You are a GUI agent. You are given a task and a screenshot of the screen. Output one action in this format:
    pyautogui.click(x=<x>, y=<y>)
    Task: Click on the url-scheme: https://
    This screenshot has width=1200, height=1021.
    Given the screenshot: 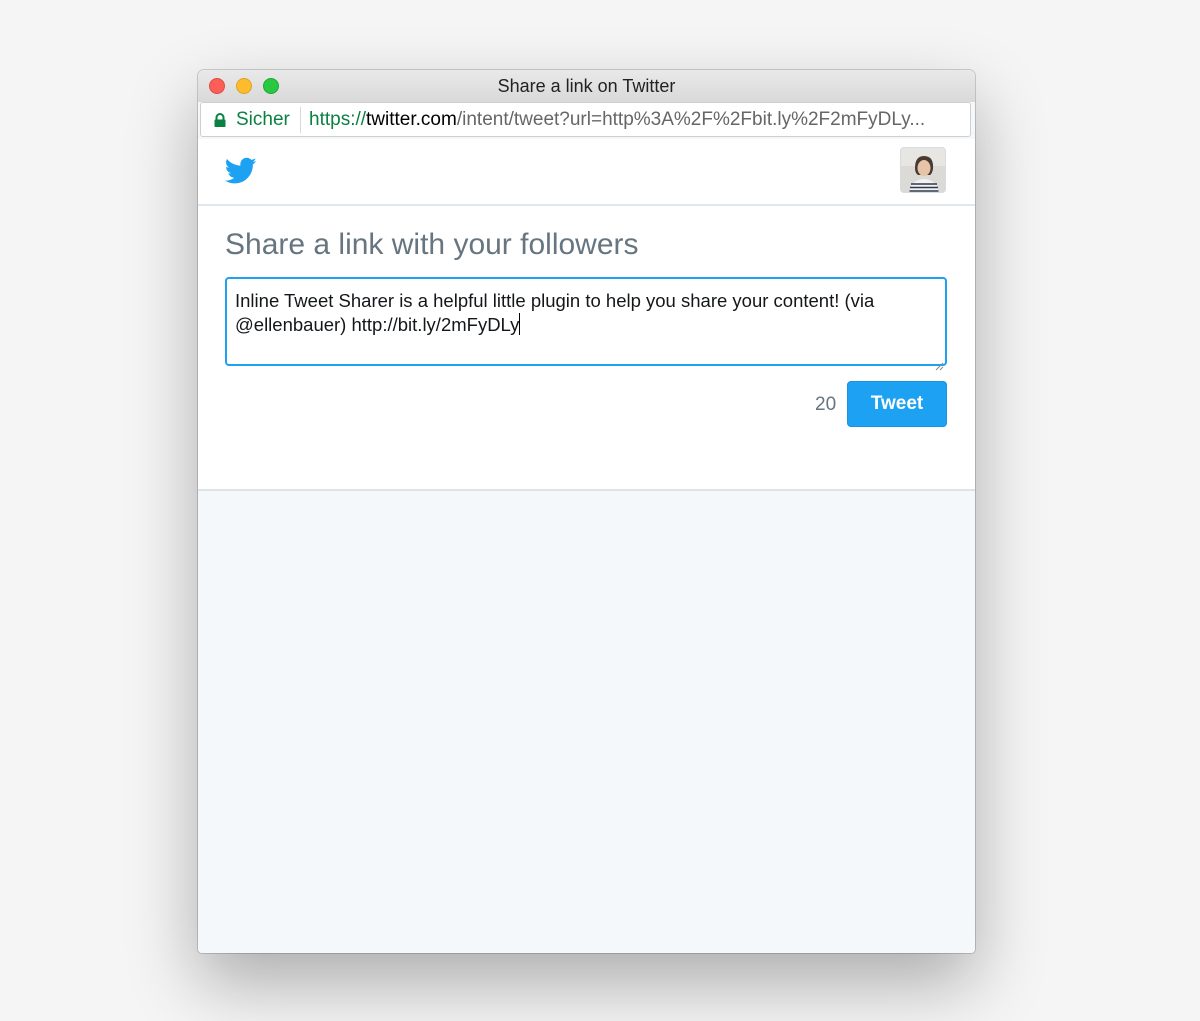 What is the action you would take?
    pyautogui.click(x=338, y=119)
    